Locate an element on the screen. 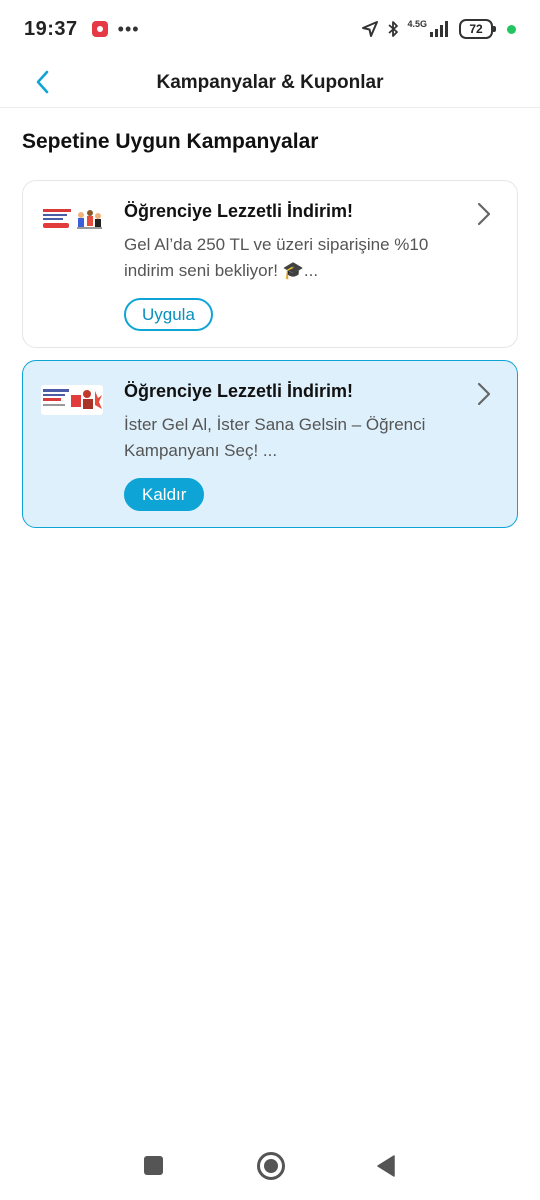 The width and height of the screenshot is (540, 1200). network-type-label: 4.5G is located at coordinates (417, 23).